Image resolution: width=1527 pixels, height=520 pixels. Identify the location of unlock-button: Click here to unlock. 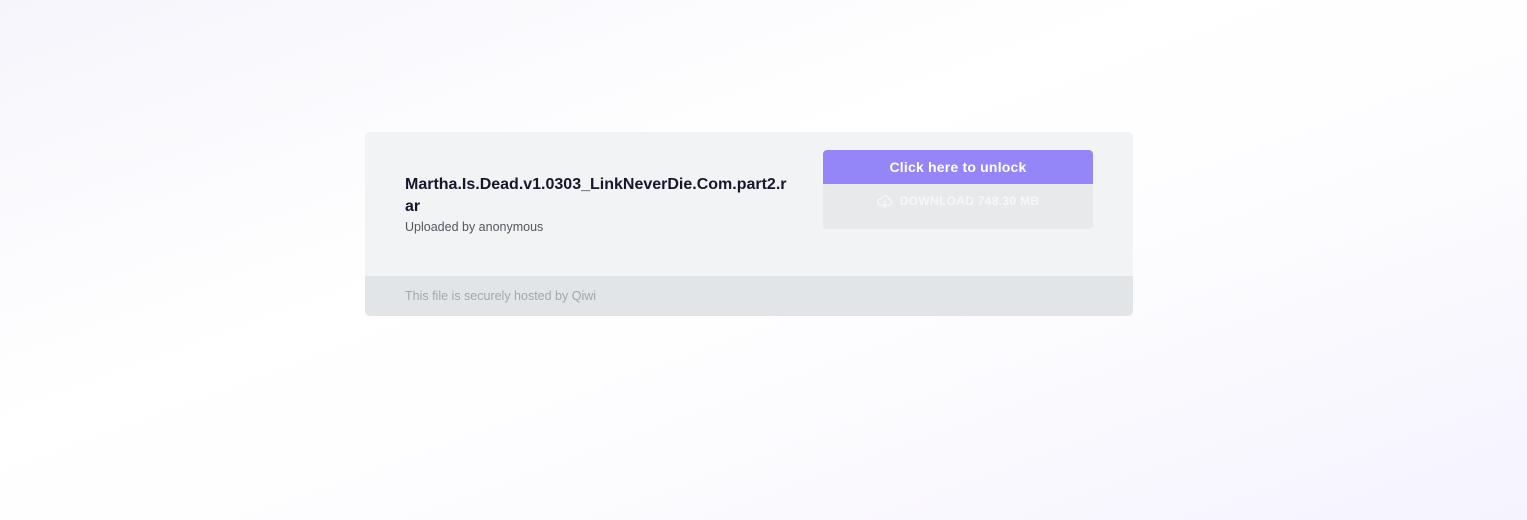
(958, 167).